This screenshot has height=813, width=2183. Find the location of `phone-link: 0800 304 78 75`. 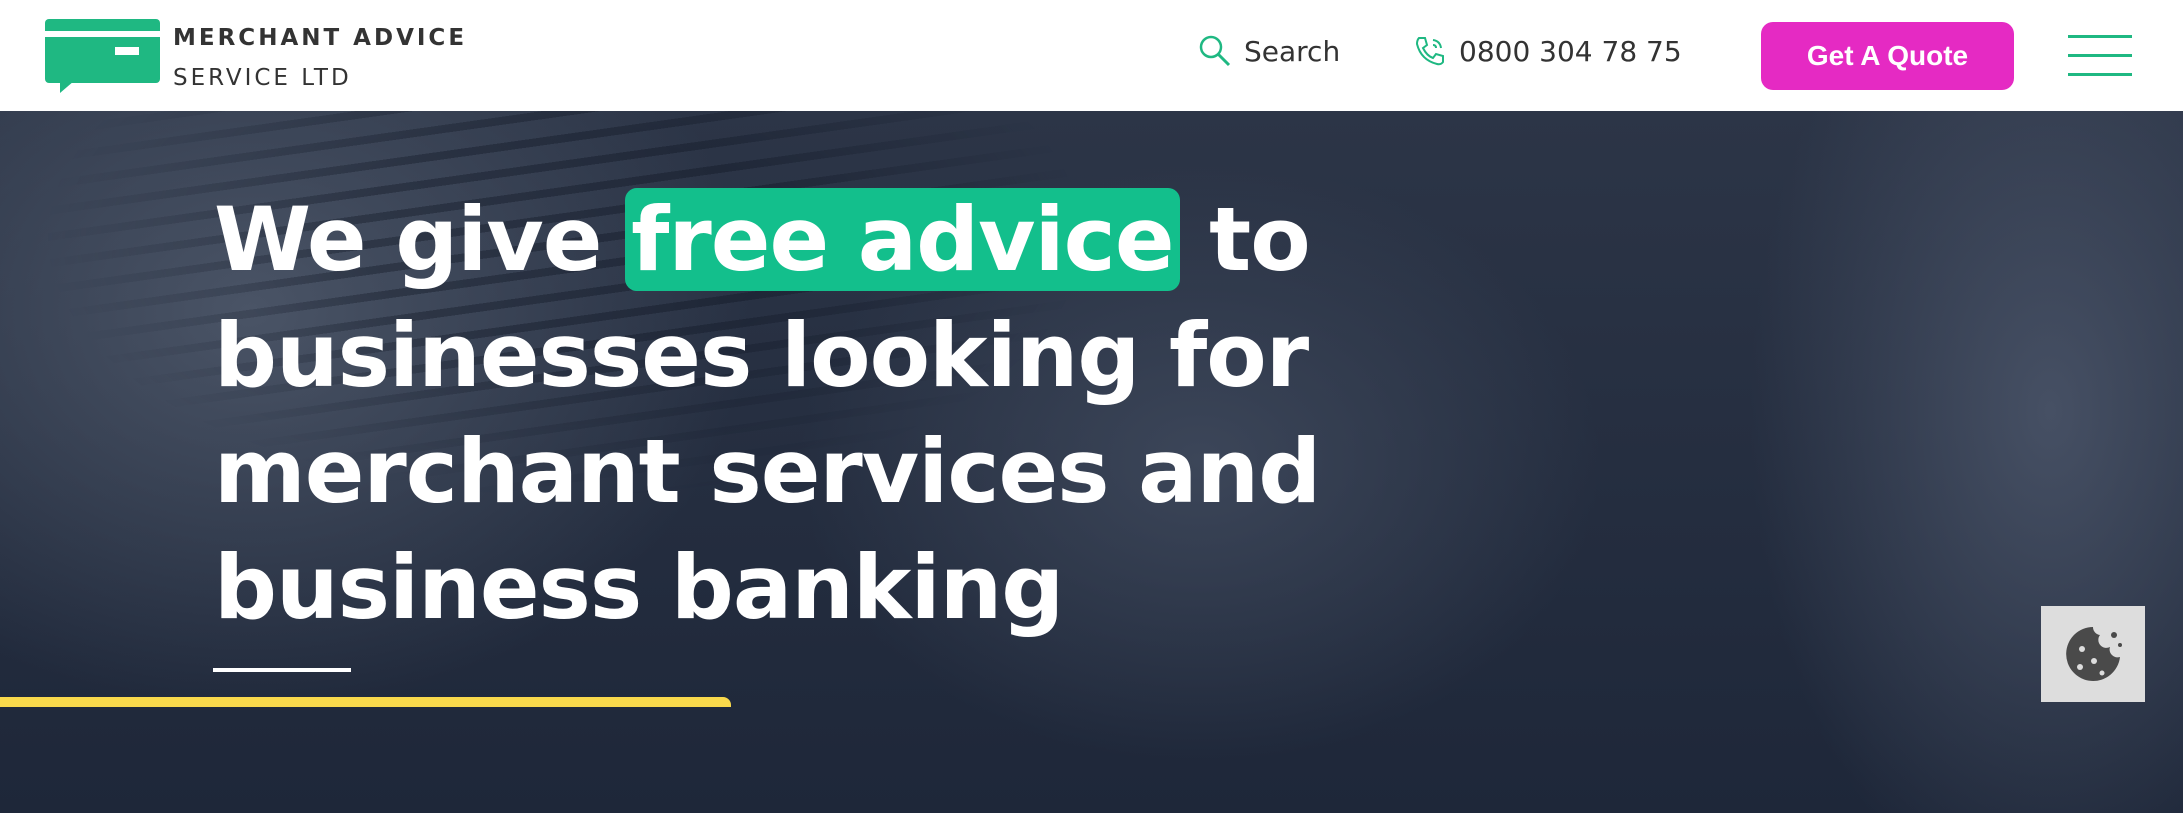

phone-link: 0800 304 78 75 is located at coordinates (1547, 51).